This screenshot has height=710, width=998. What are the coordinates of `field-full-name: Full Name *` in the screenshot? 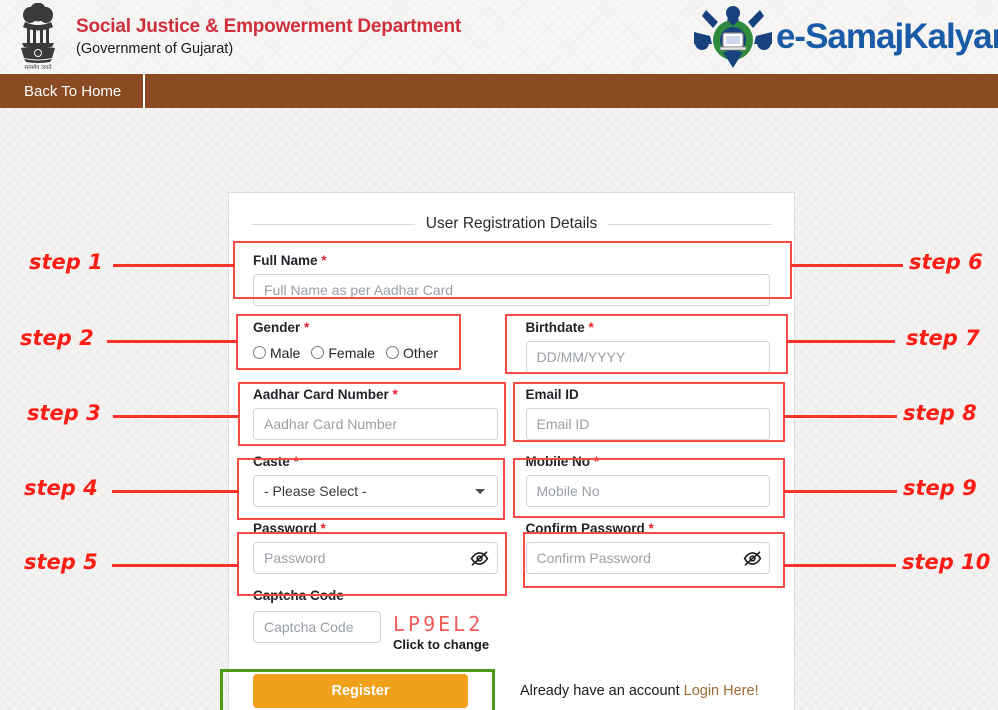 It's located at (511, 280).